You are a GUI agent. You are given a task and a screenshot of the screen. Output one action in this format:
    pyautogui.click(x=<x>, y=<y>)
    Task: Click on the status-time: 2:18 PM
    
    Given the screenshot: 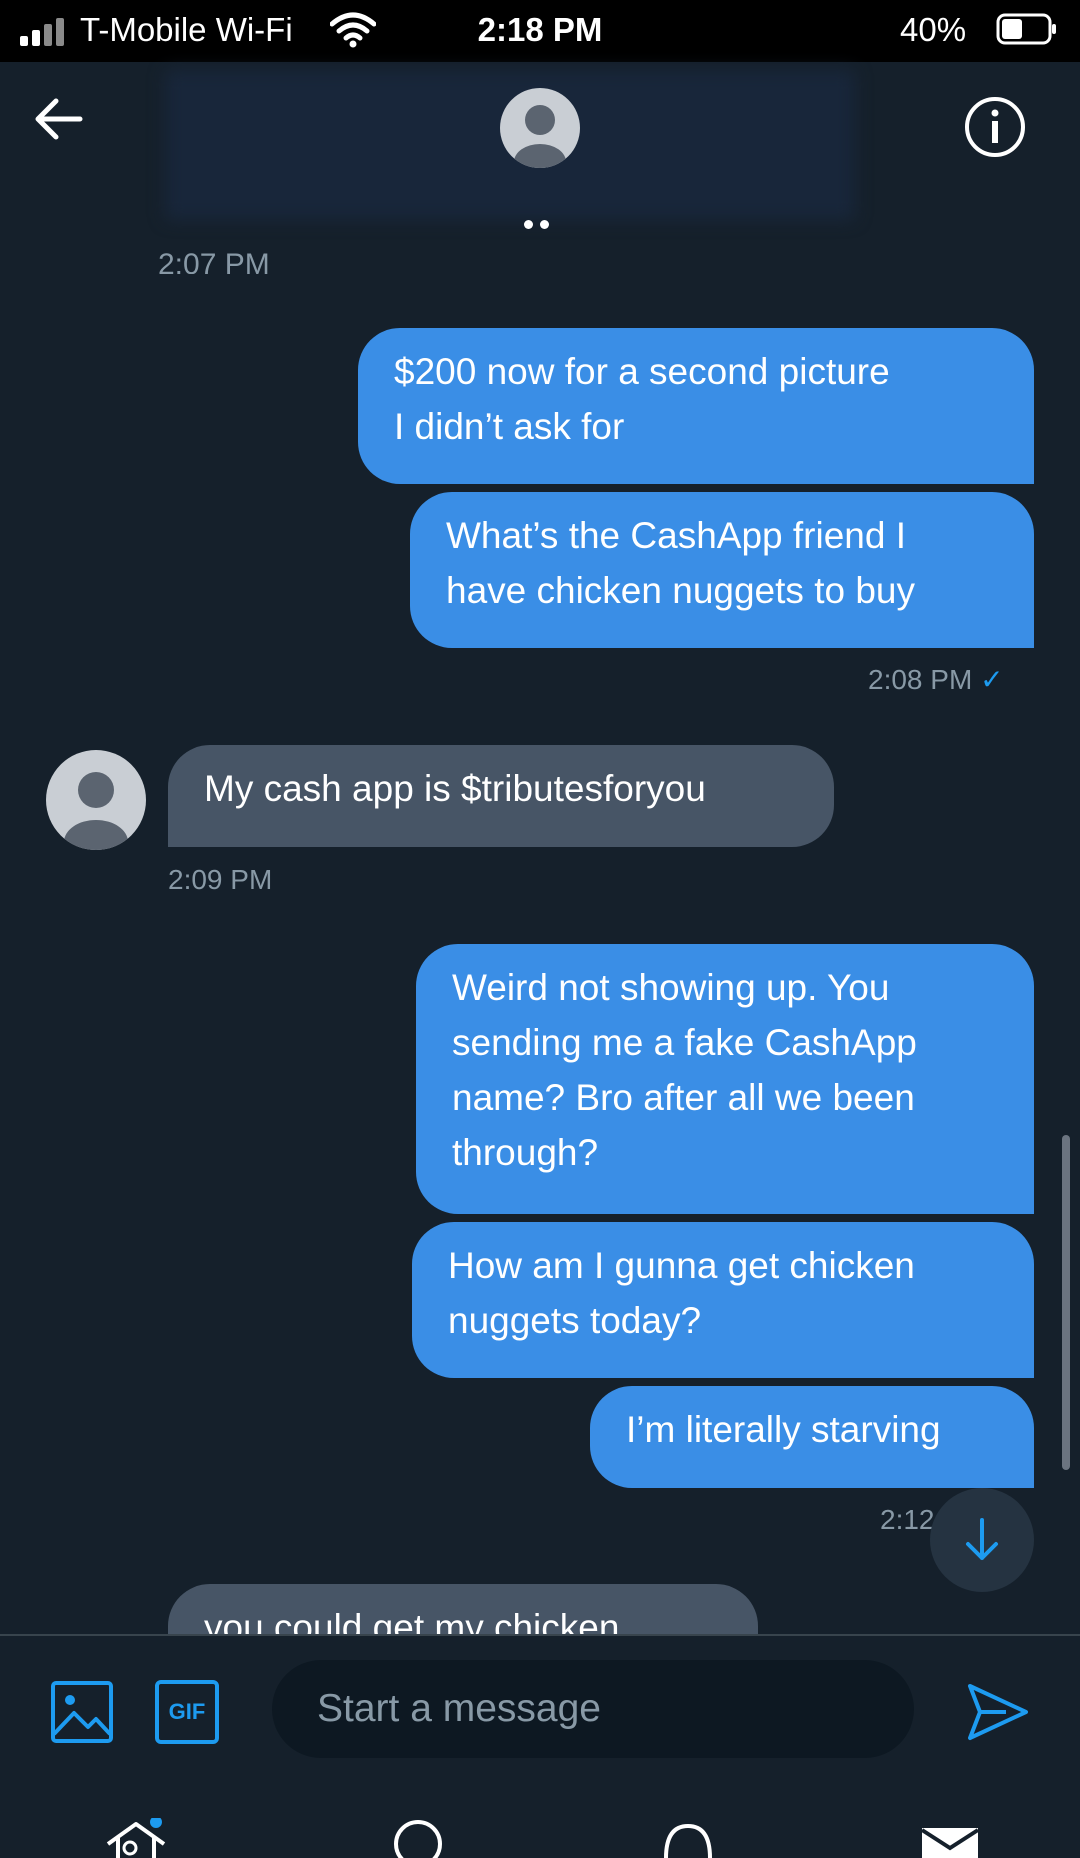 What is the action you would take?
    pyautogui.click(x=540, y=29)
    